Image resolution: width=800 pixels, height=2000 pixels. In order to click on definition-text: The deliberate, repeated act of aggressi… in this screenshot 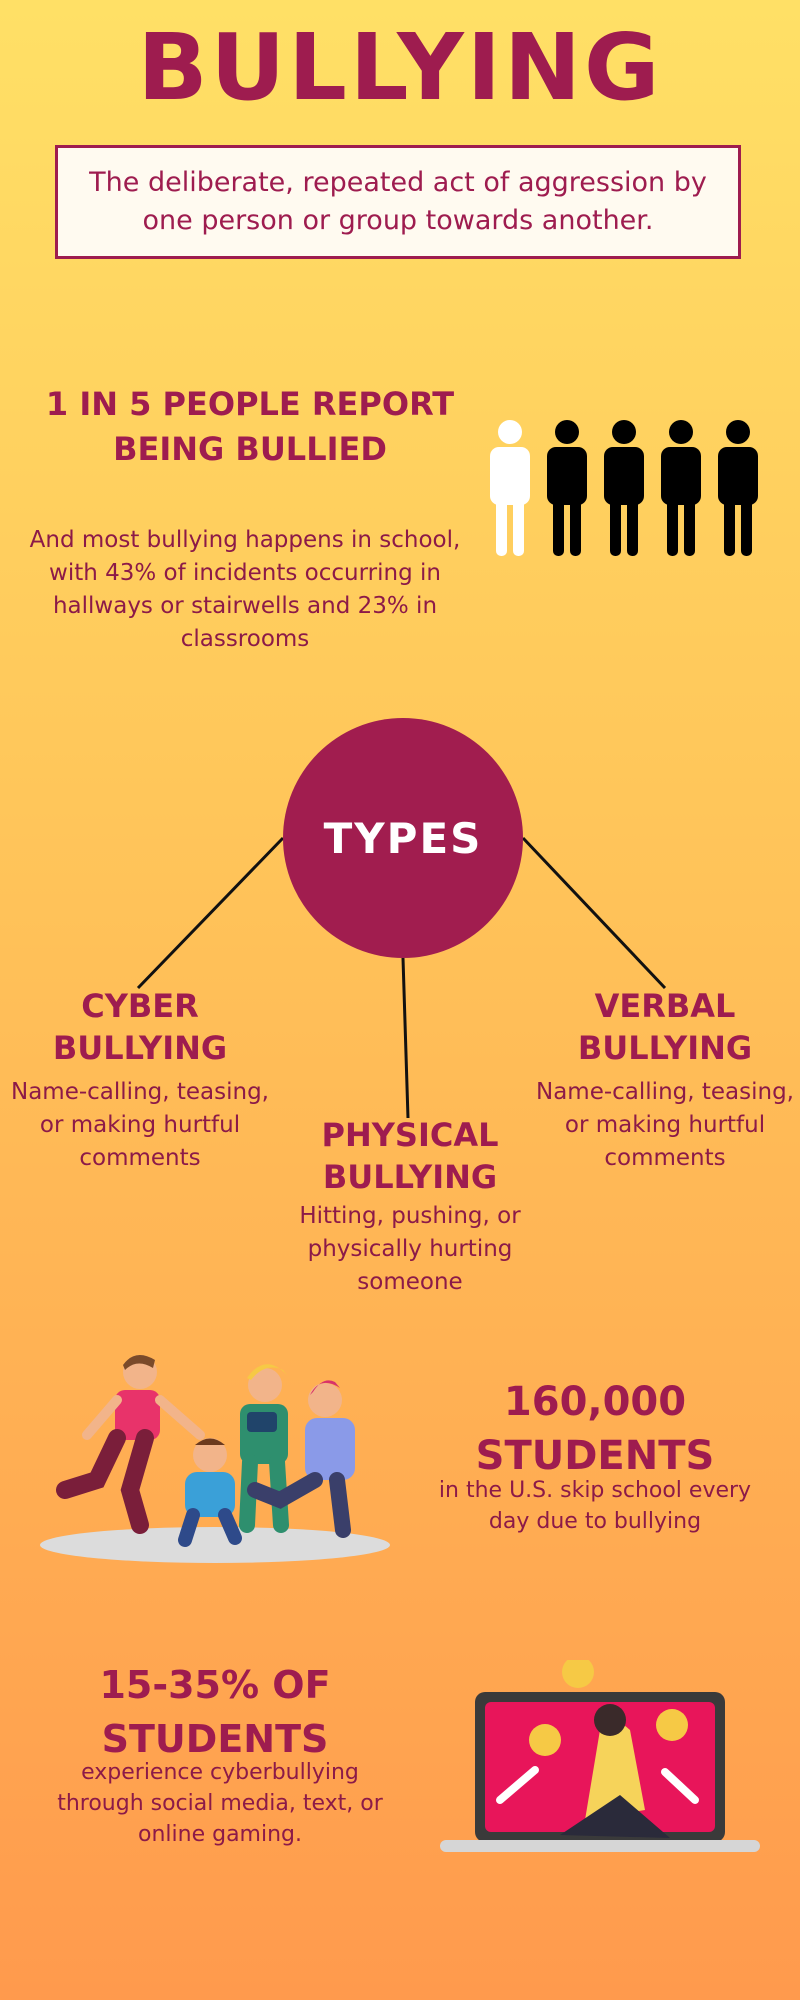, I will do `click(398, 201)`.